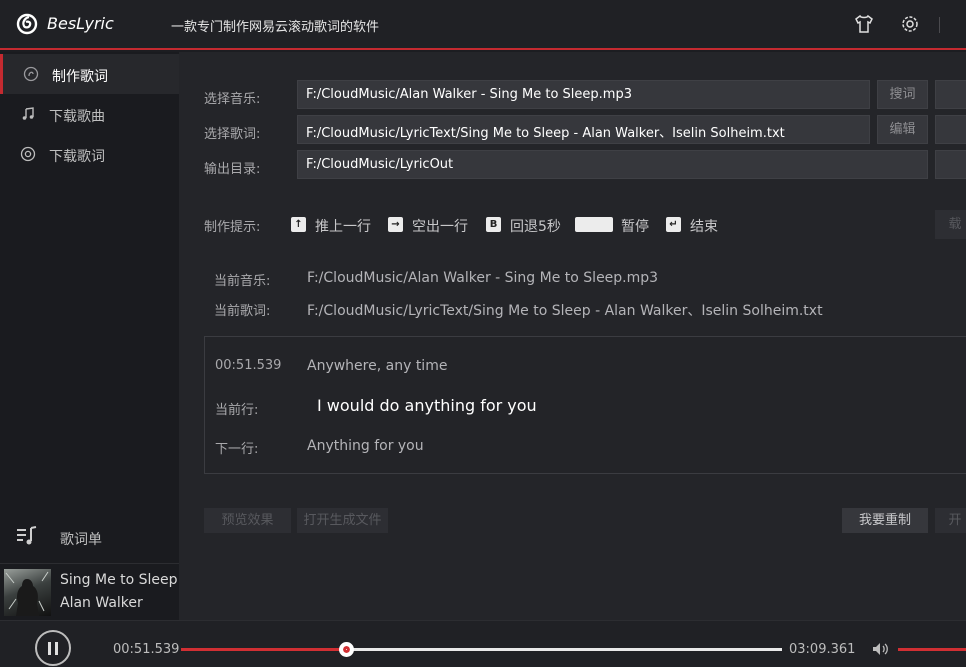  What do you see at coordinates (910, 24) in the screenshot?
I see `settings-gear-icon` at bounding box center [910, 24].